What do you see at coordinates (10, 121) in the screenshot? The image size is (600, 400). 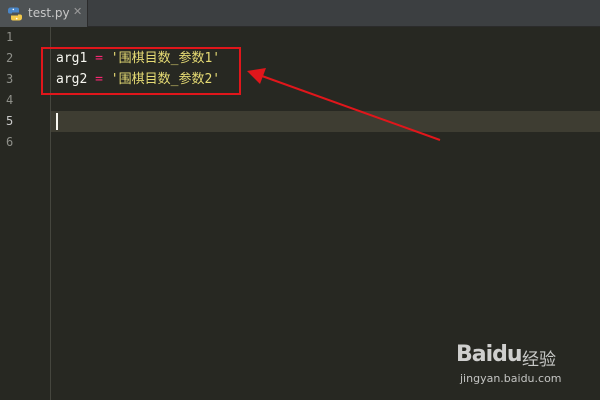 I see `line-number-current: 5` at bounding box center [10, 121].